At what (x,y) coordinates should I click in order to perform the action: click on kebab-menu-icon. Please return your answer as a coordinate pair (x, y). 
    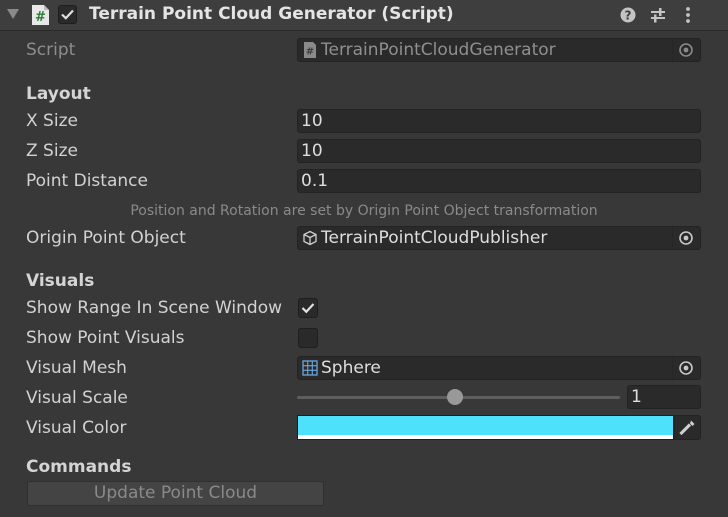
    Looking at the image, I should click on (688, 15).